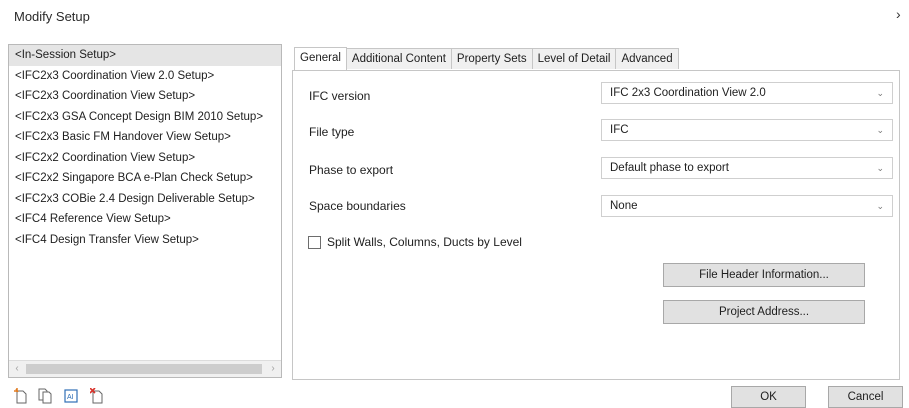 The image size is (909, 408). Describe the element at coordinates (669, 168) in the screenshot. I see `phase-value: Default phase to export` at that location.